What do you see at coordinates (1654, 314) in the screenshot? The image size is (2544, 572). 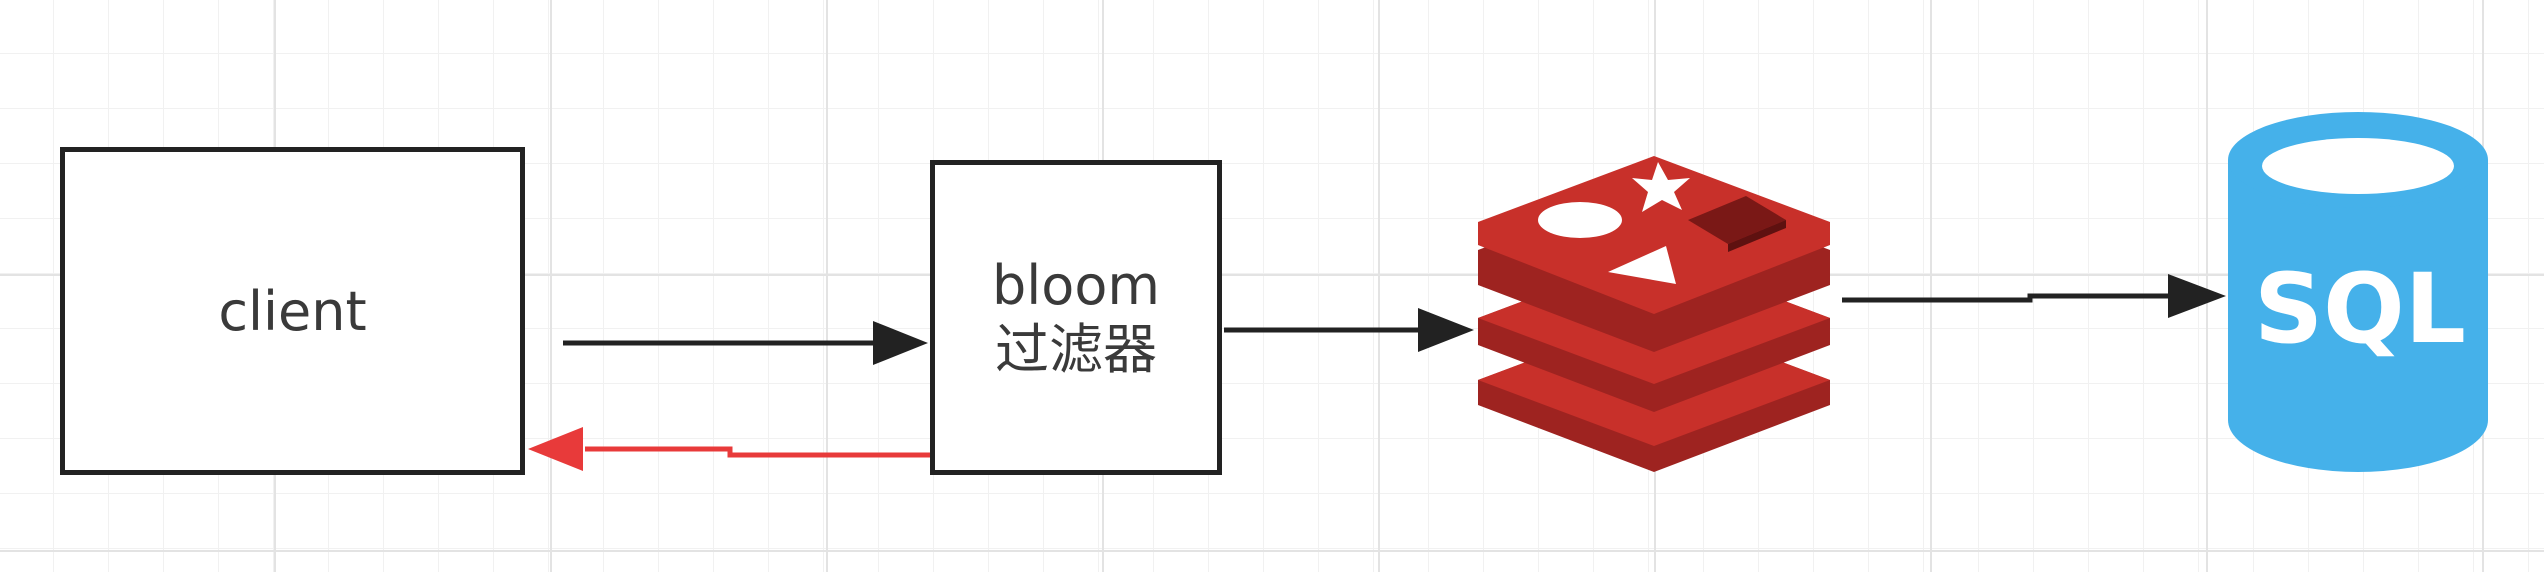 I see `redis-icon` at bounding box center [1654, 314].